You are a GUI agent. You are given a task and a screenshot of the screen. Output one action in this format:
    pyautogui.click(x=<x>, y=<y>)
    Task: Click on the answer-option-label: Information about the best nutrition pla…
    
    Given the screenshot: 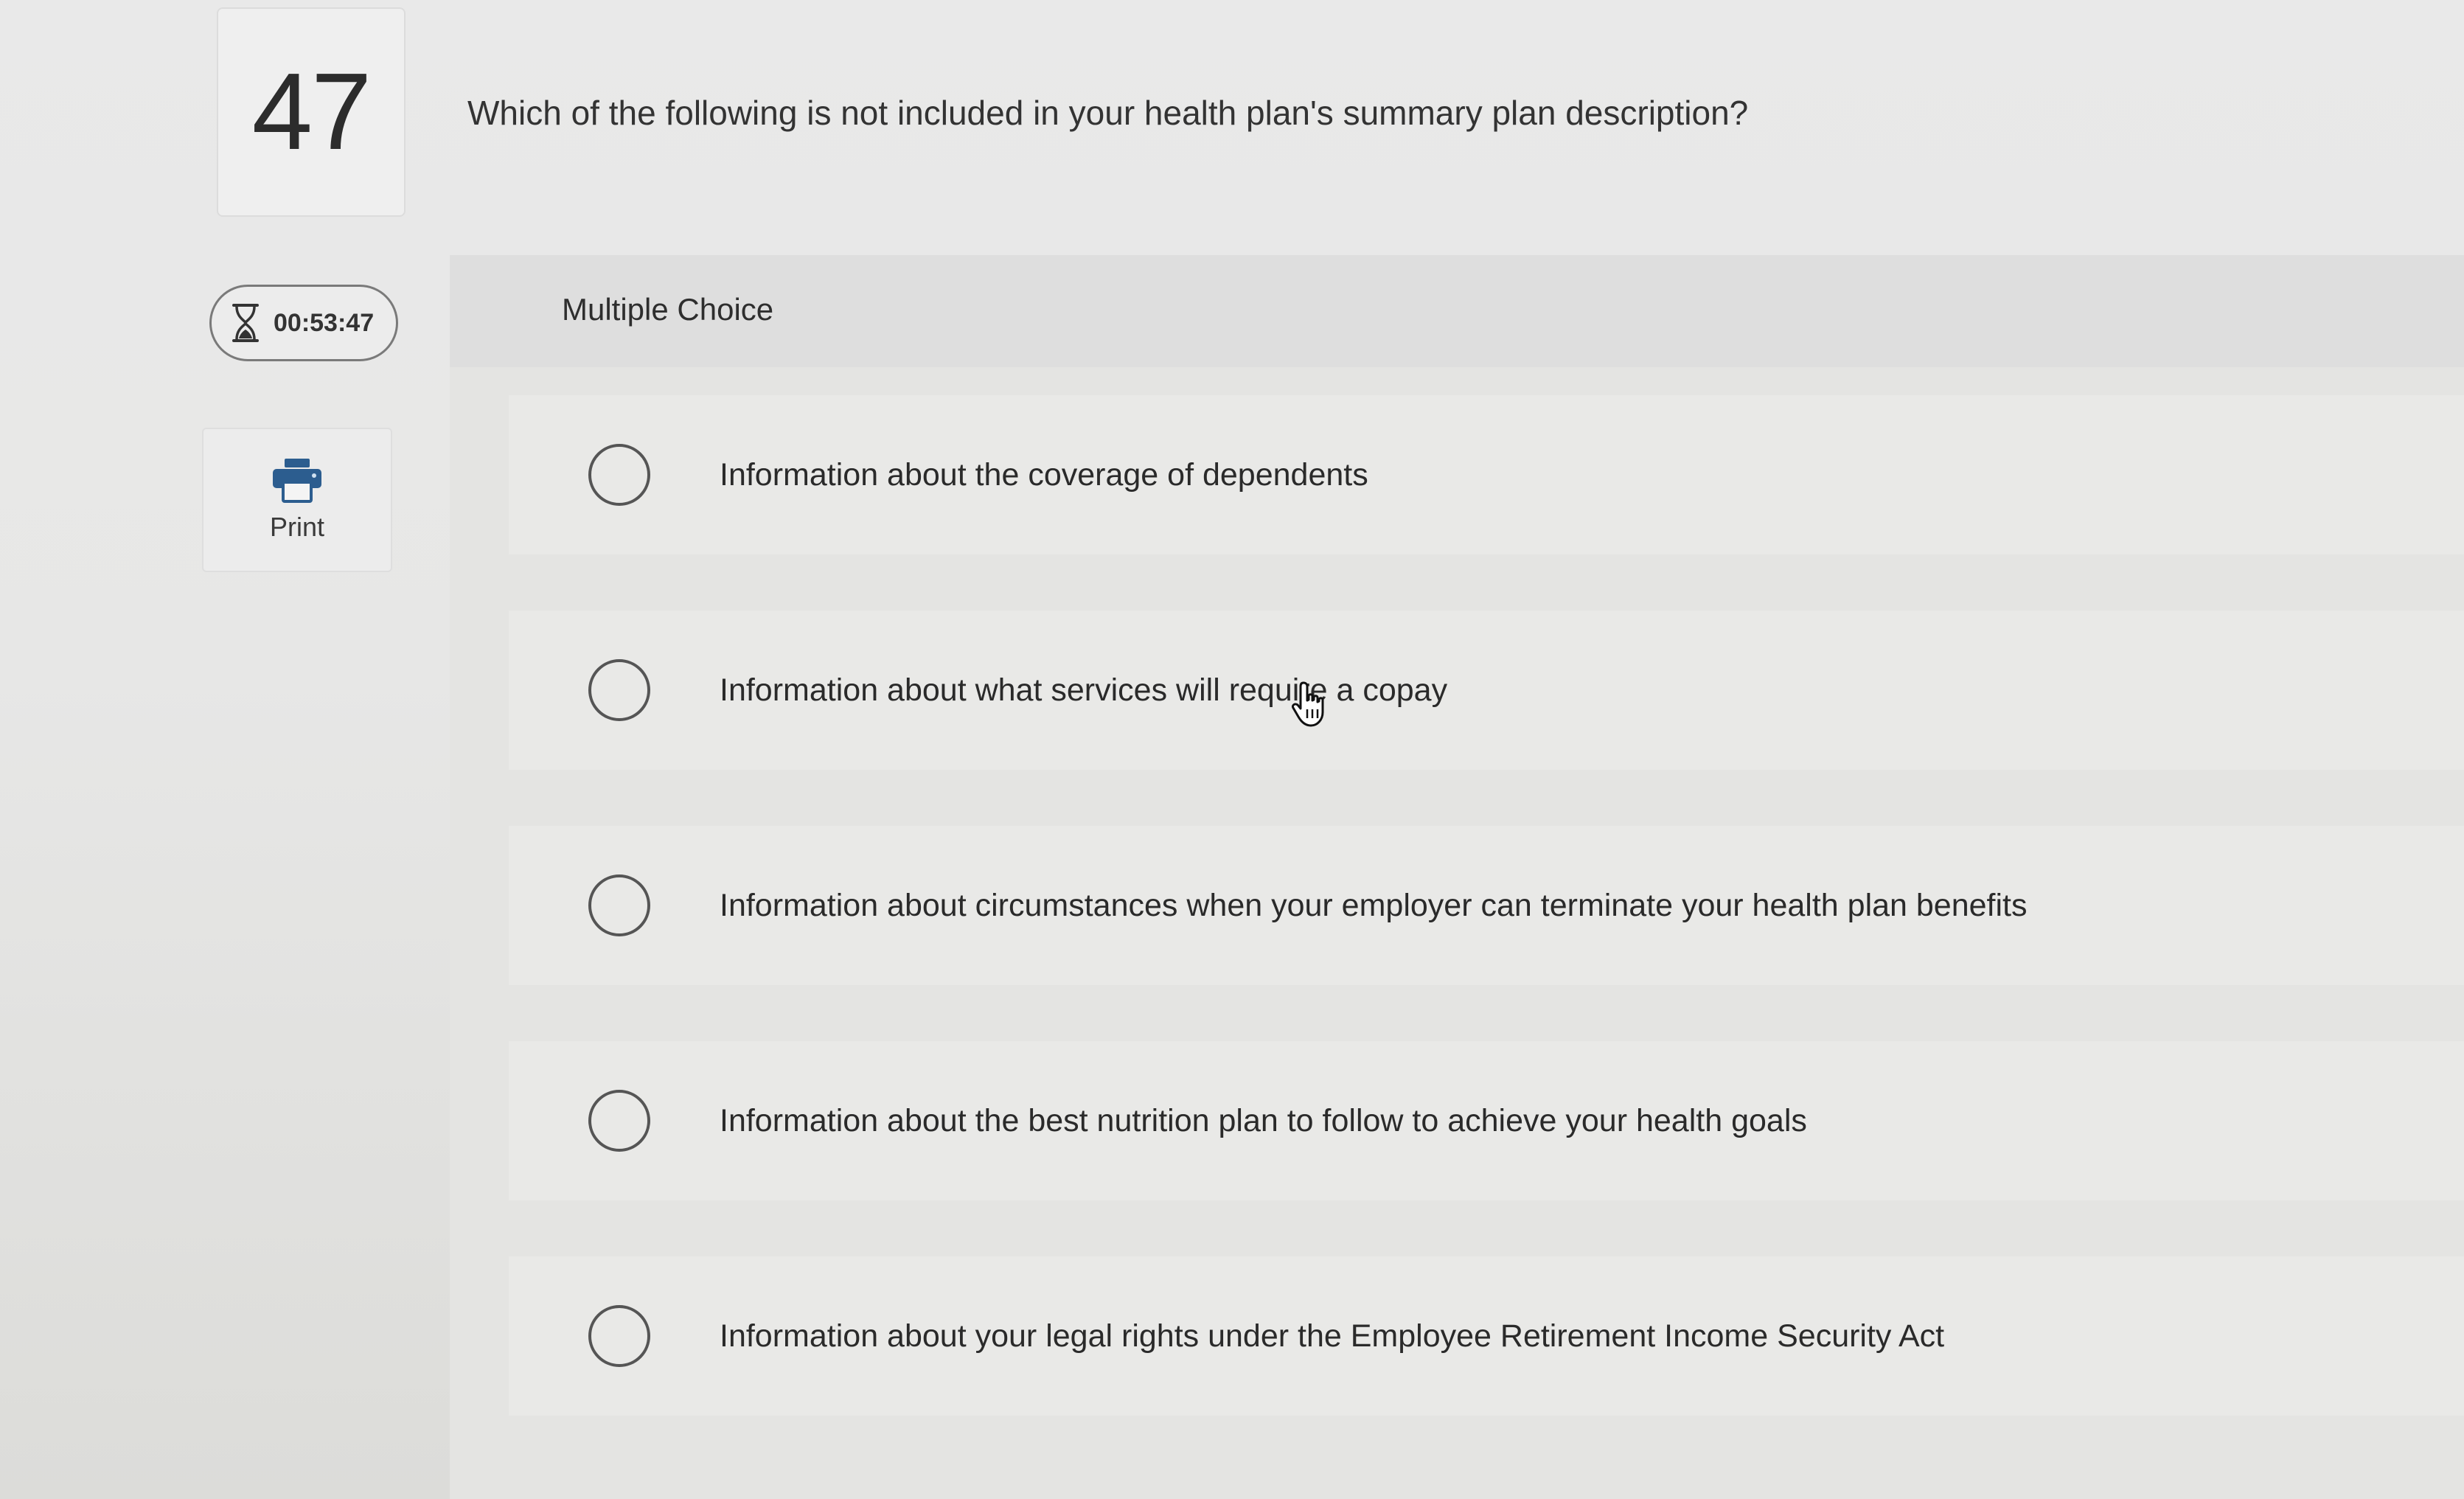 What is the action you would take?
    pyautogui.click(x=1263, y=1120)
    